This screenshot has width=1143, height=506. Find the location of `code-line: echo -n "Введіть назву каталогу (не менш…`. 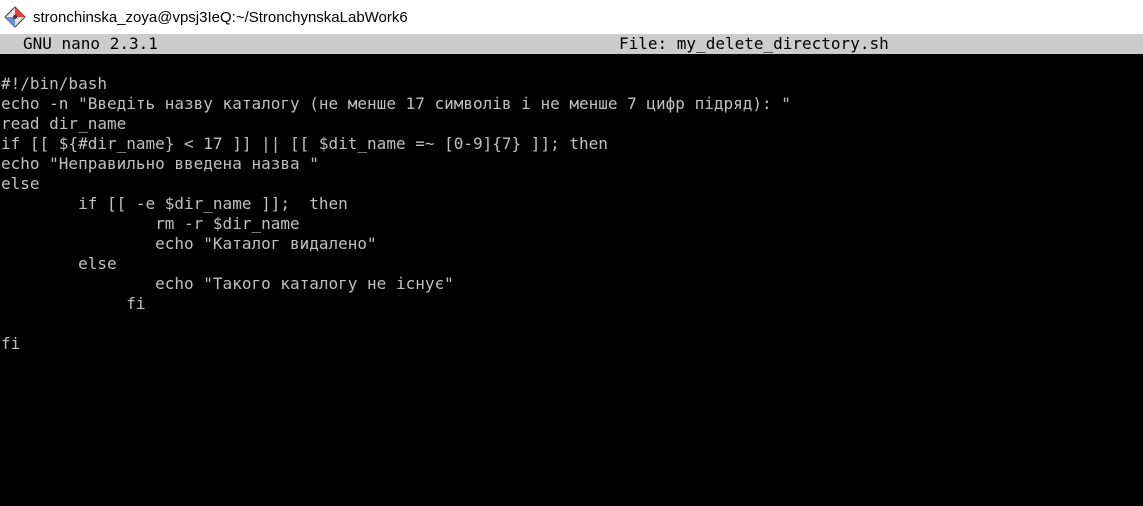

code-line: echo -n "Введіть назву каталогу (не менш… is located at coordinates (571, 104).